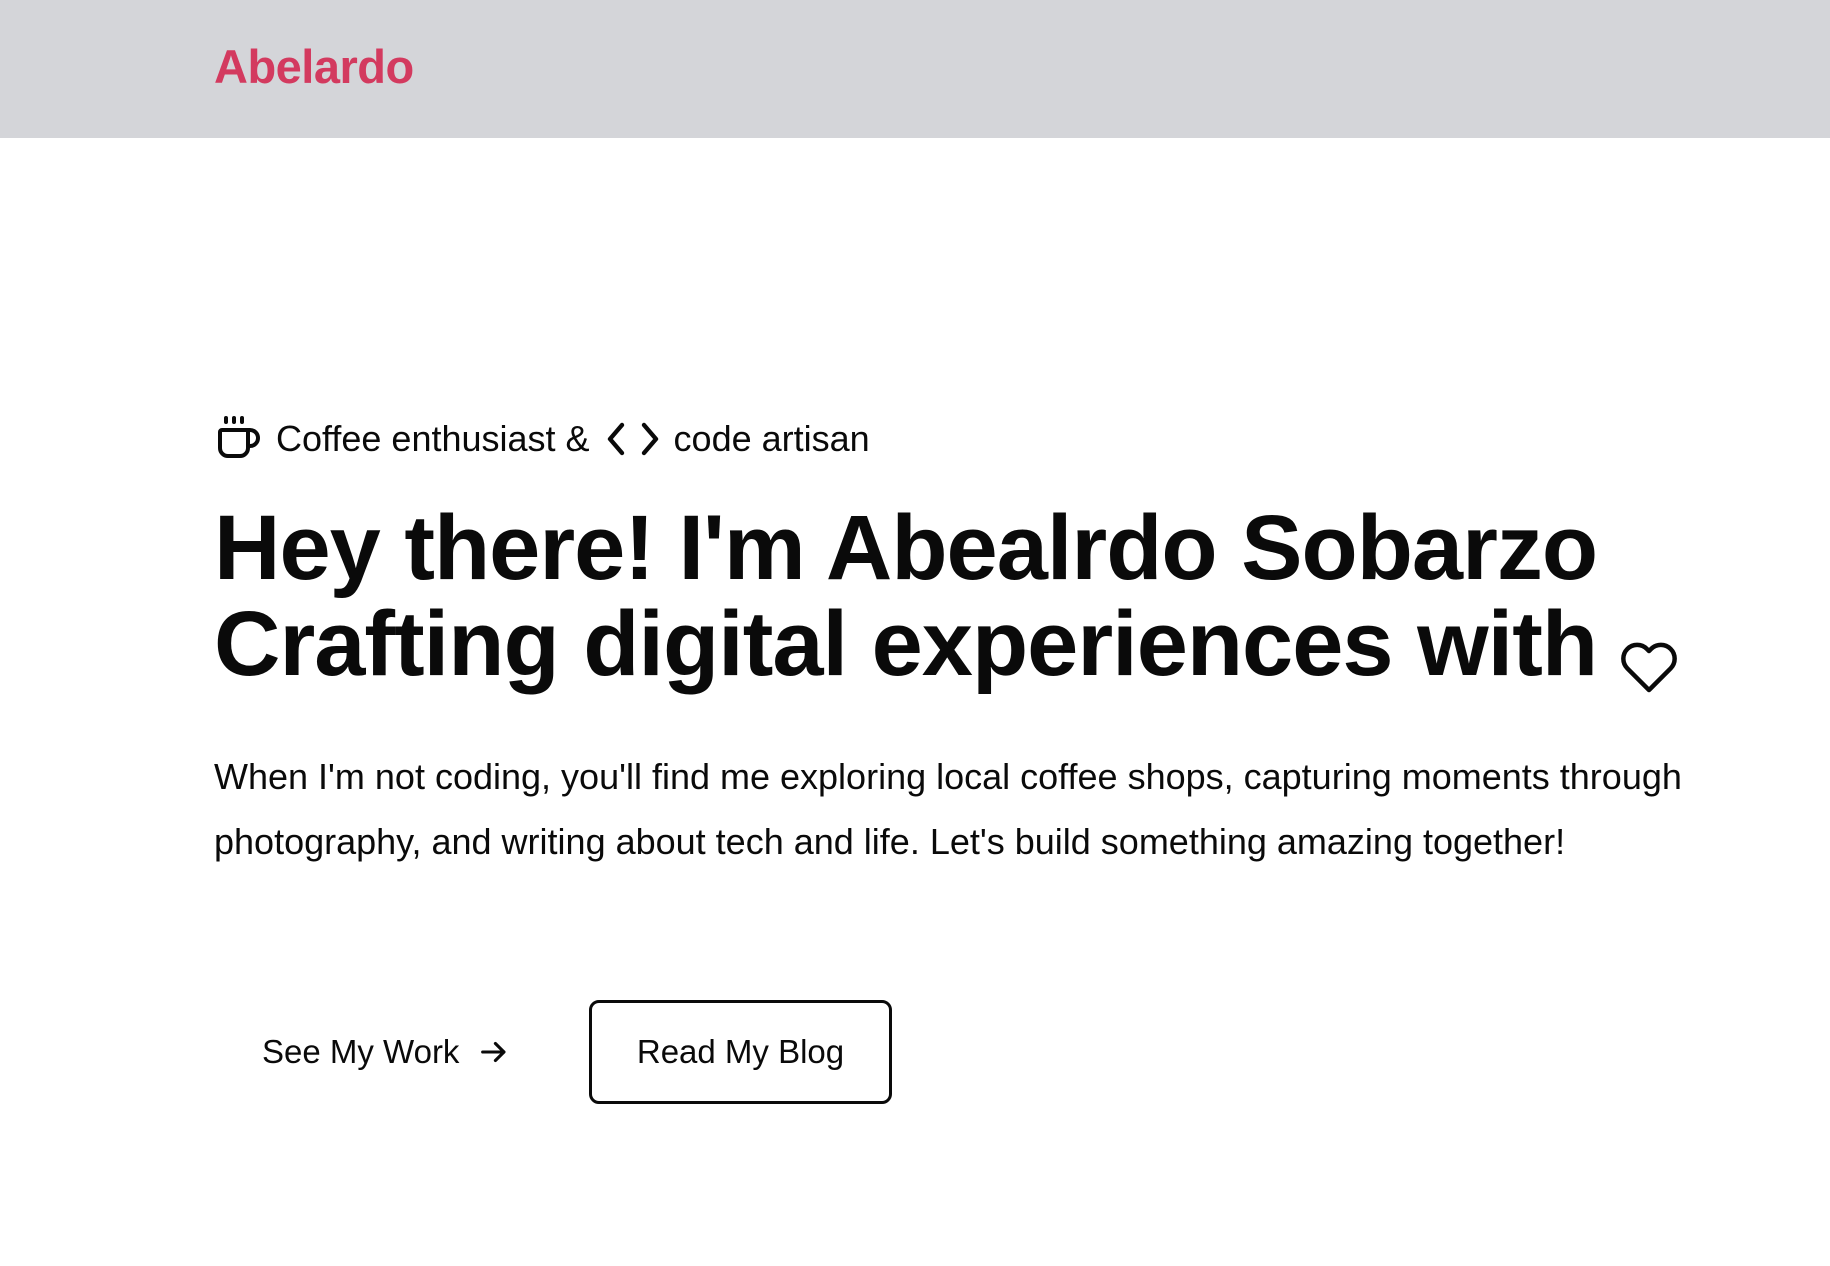 The width and height of the screenshot is (1830, 1266). I want to click on tagline-text-coffee: Coffee enthusiast &, so click(433, 438).